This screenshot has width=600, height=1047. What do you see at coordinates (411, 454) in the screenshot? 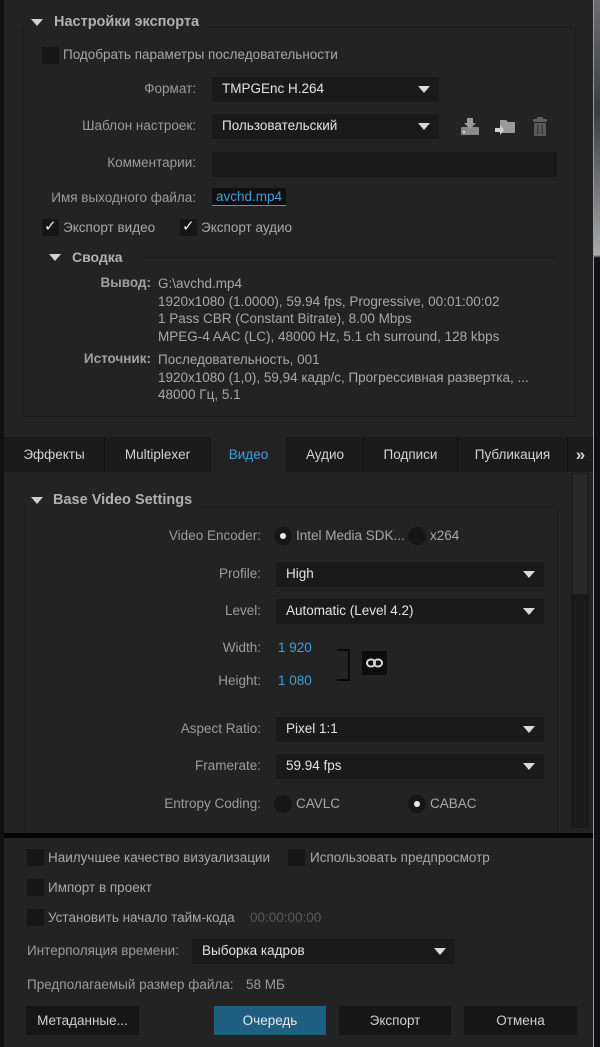
I see `tab-captions: Подписи` at bounding box center [411, 454].